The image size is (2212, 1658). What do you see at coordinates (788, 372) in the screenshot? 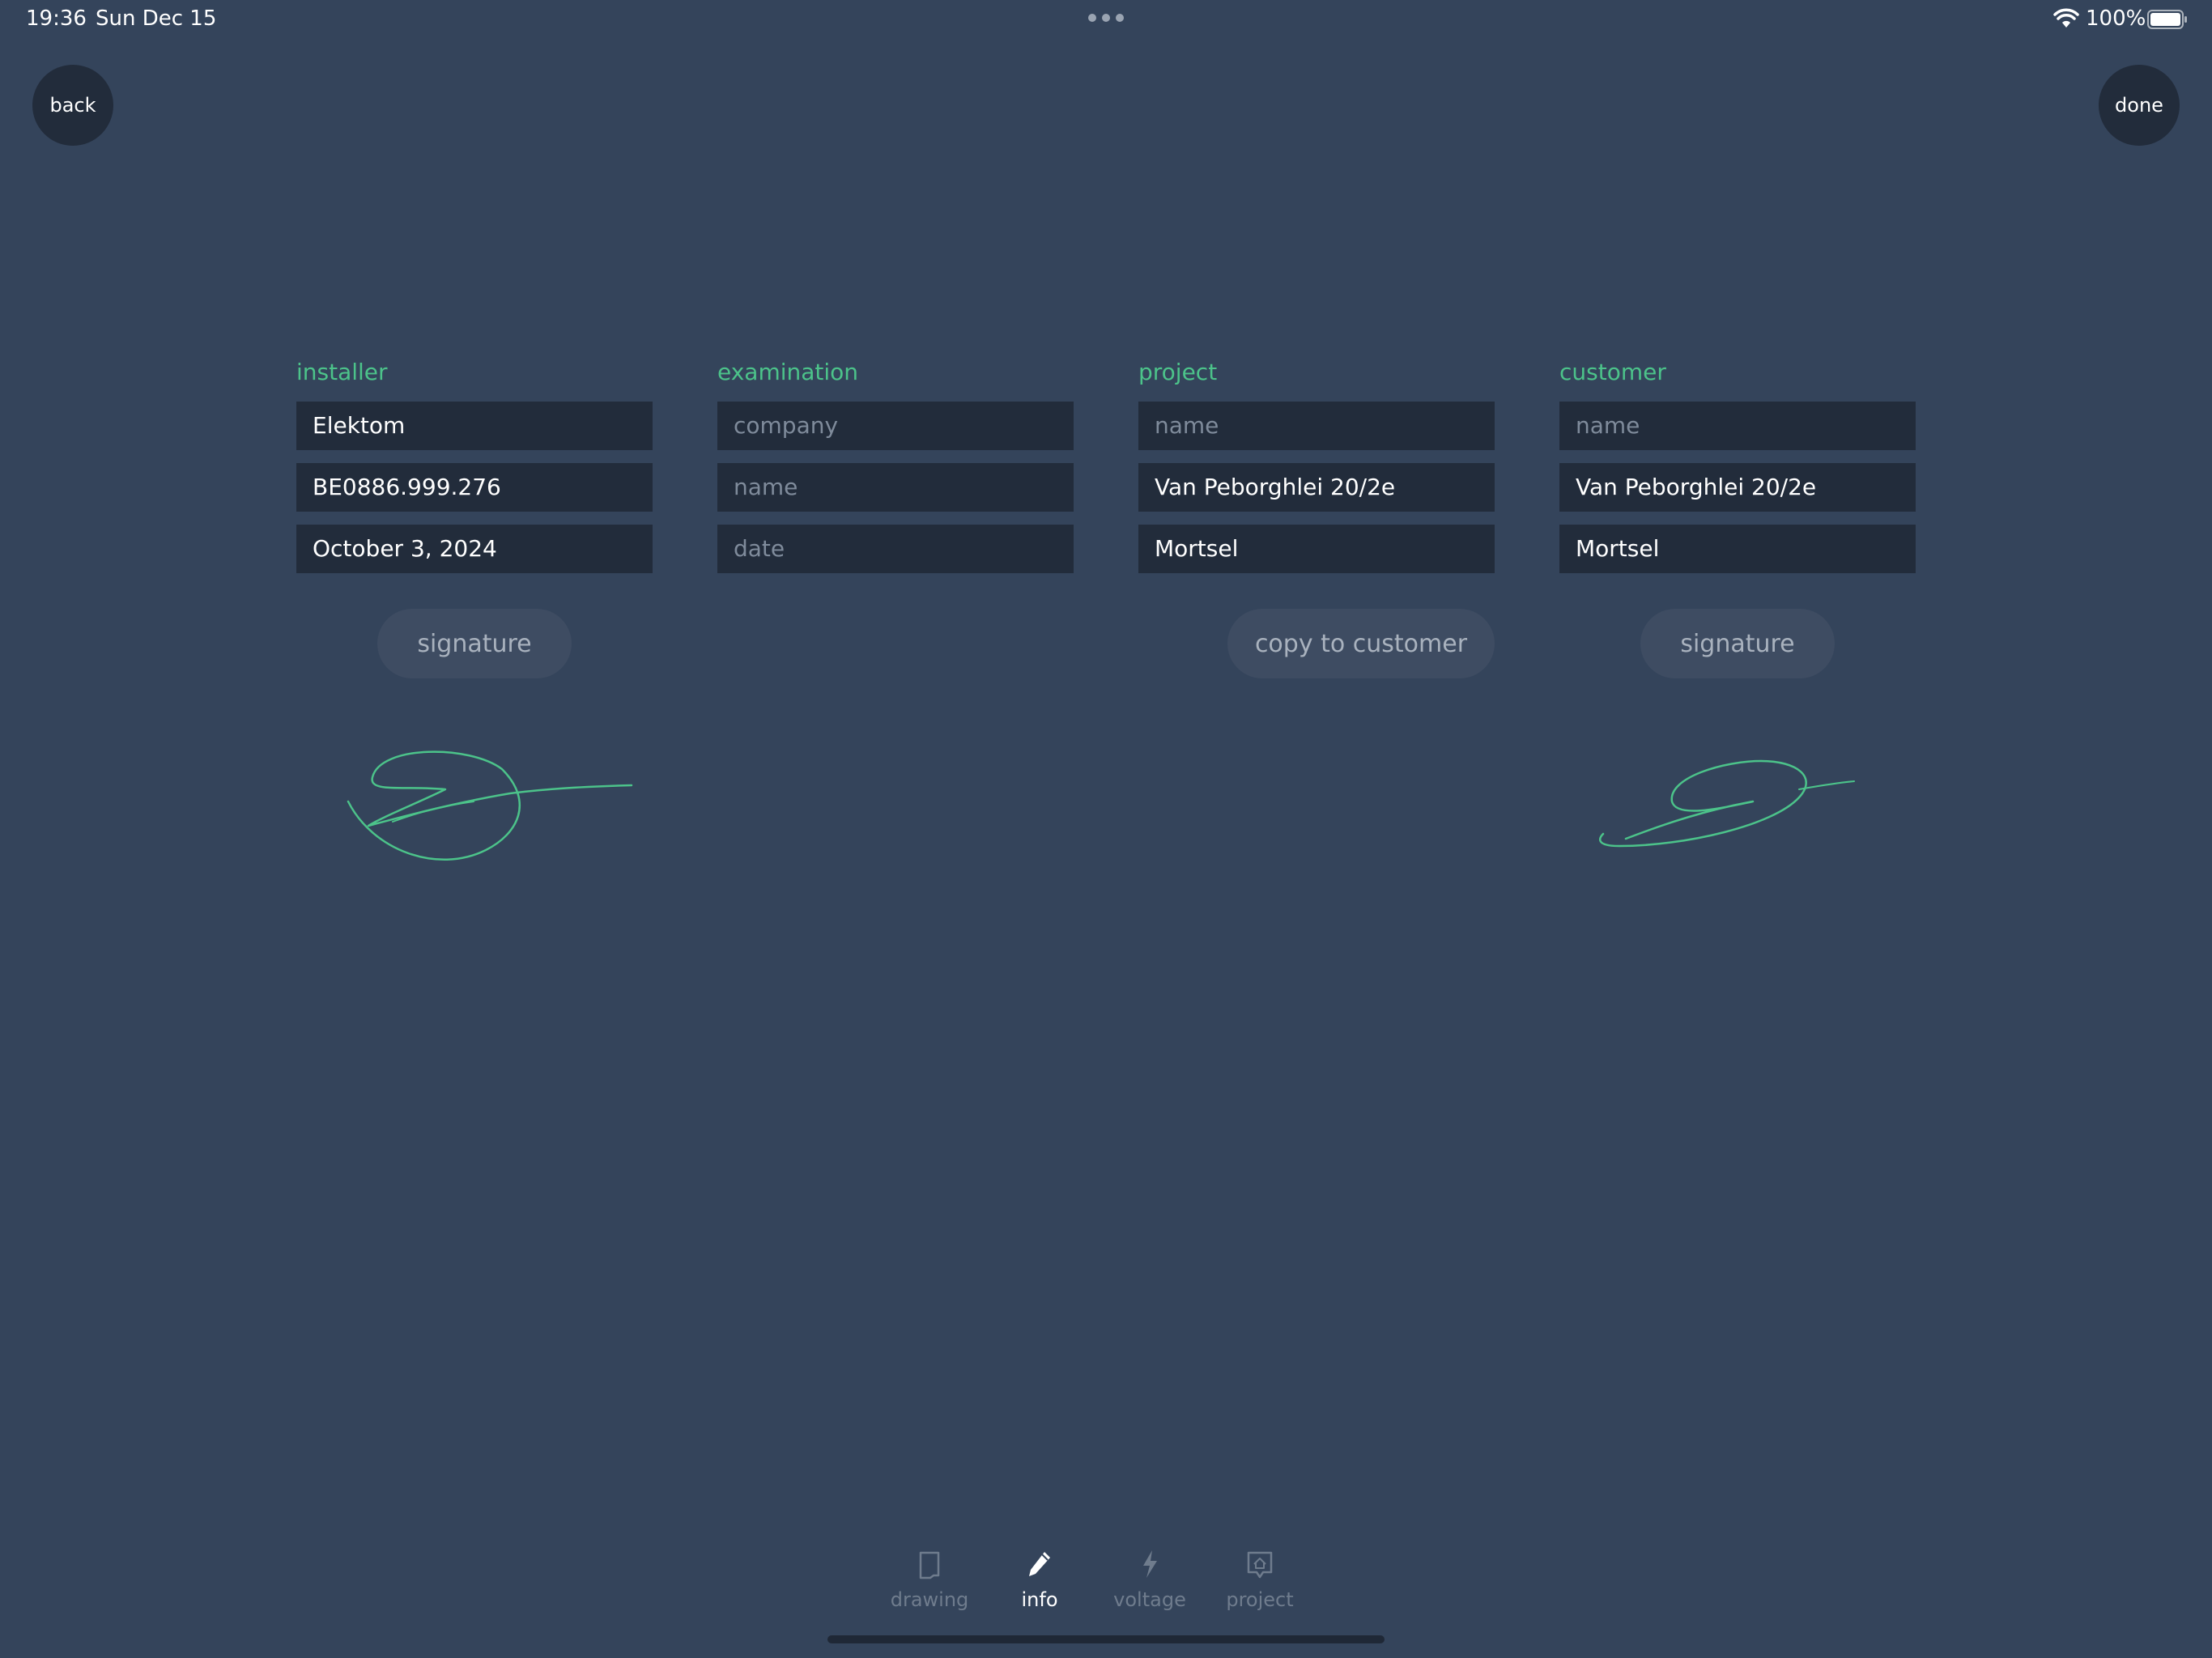
I see `examination-title: examination` at bounding box center [788, 372].